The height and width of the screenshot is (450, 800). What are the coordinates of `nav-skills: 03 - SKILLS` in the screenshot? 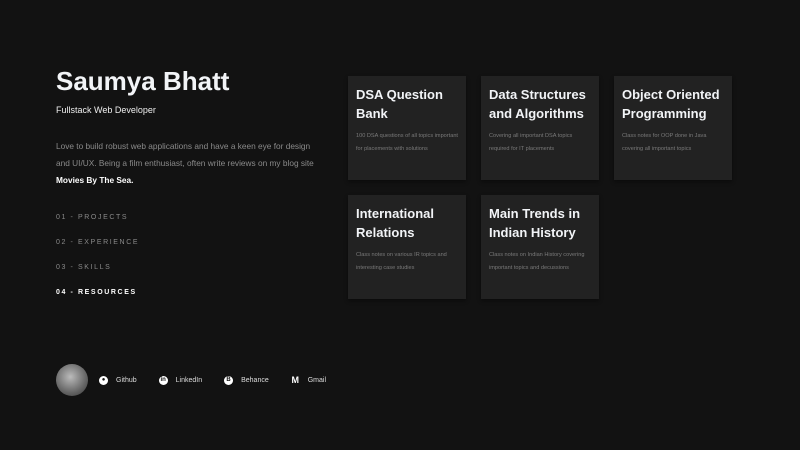 It's located at (97, 276).